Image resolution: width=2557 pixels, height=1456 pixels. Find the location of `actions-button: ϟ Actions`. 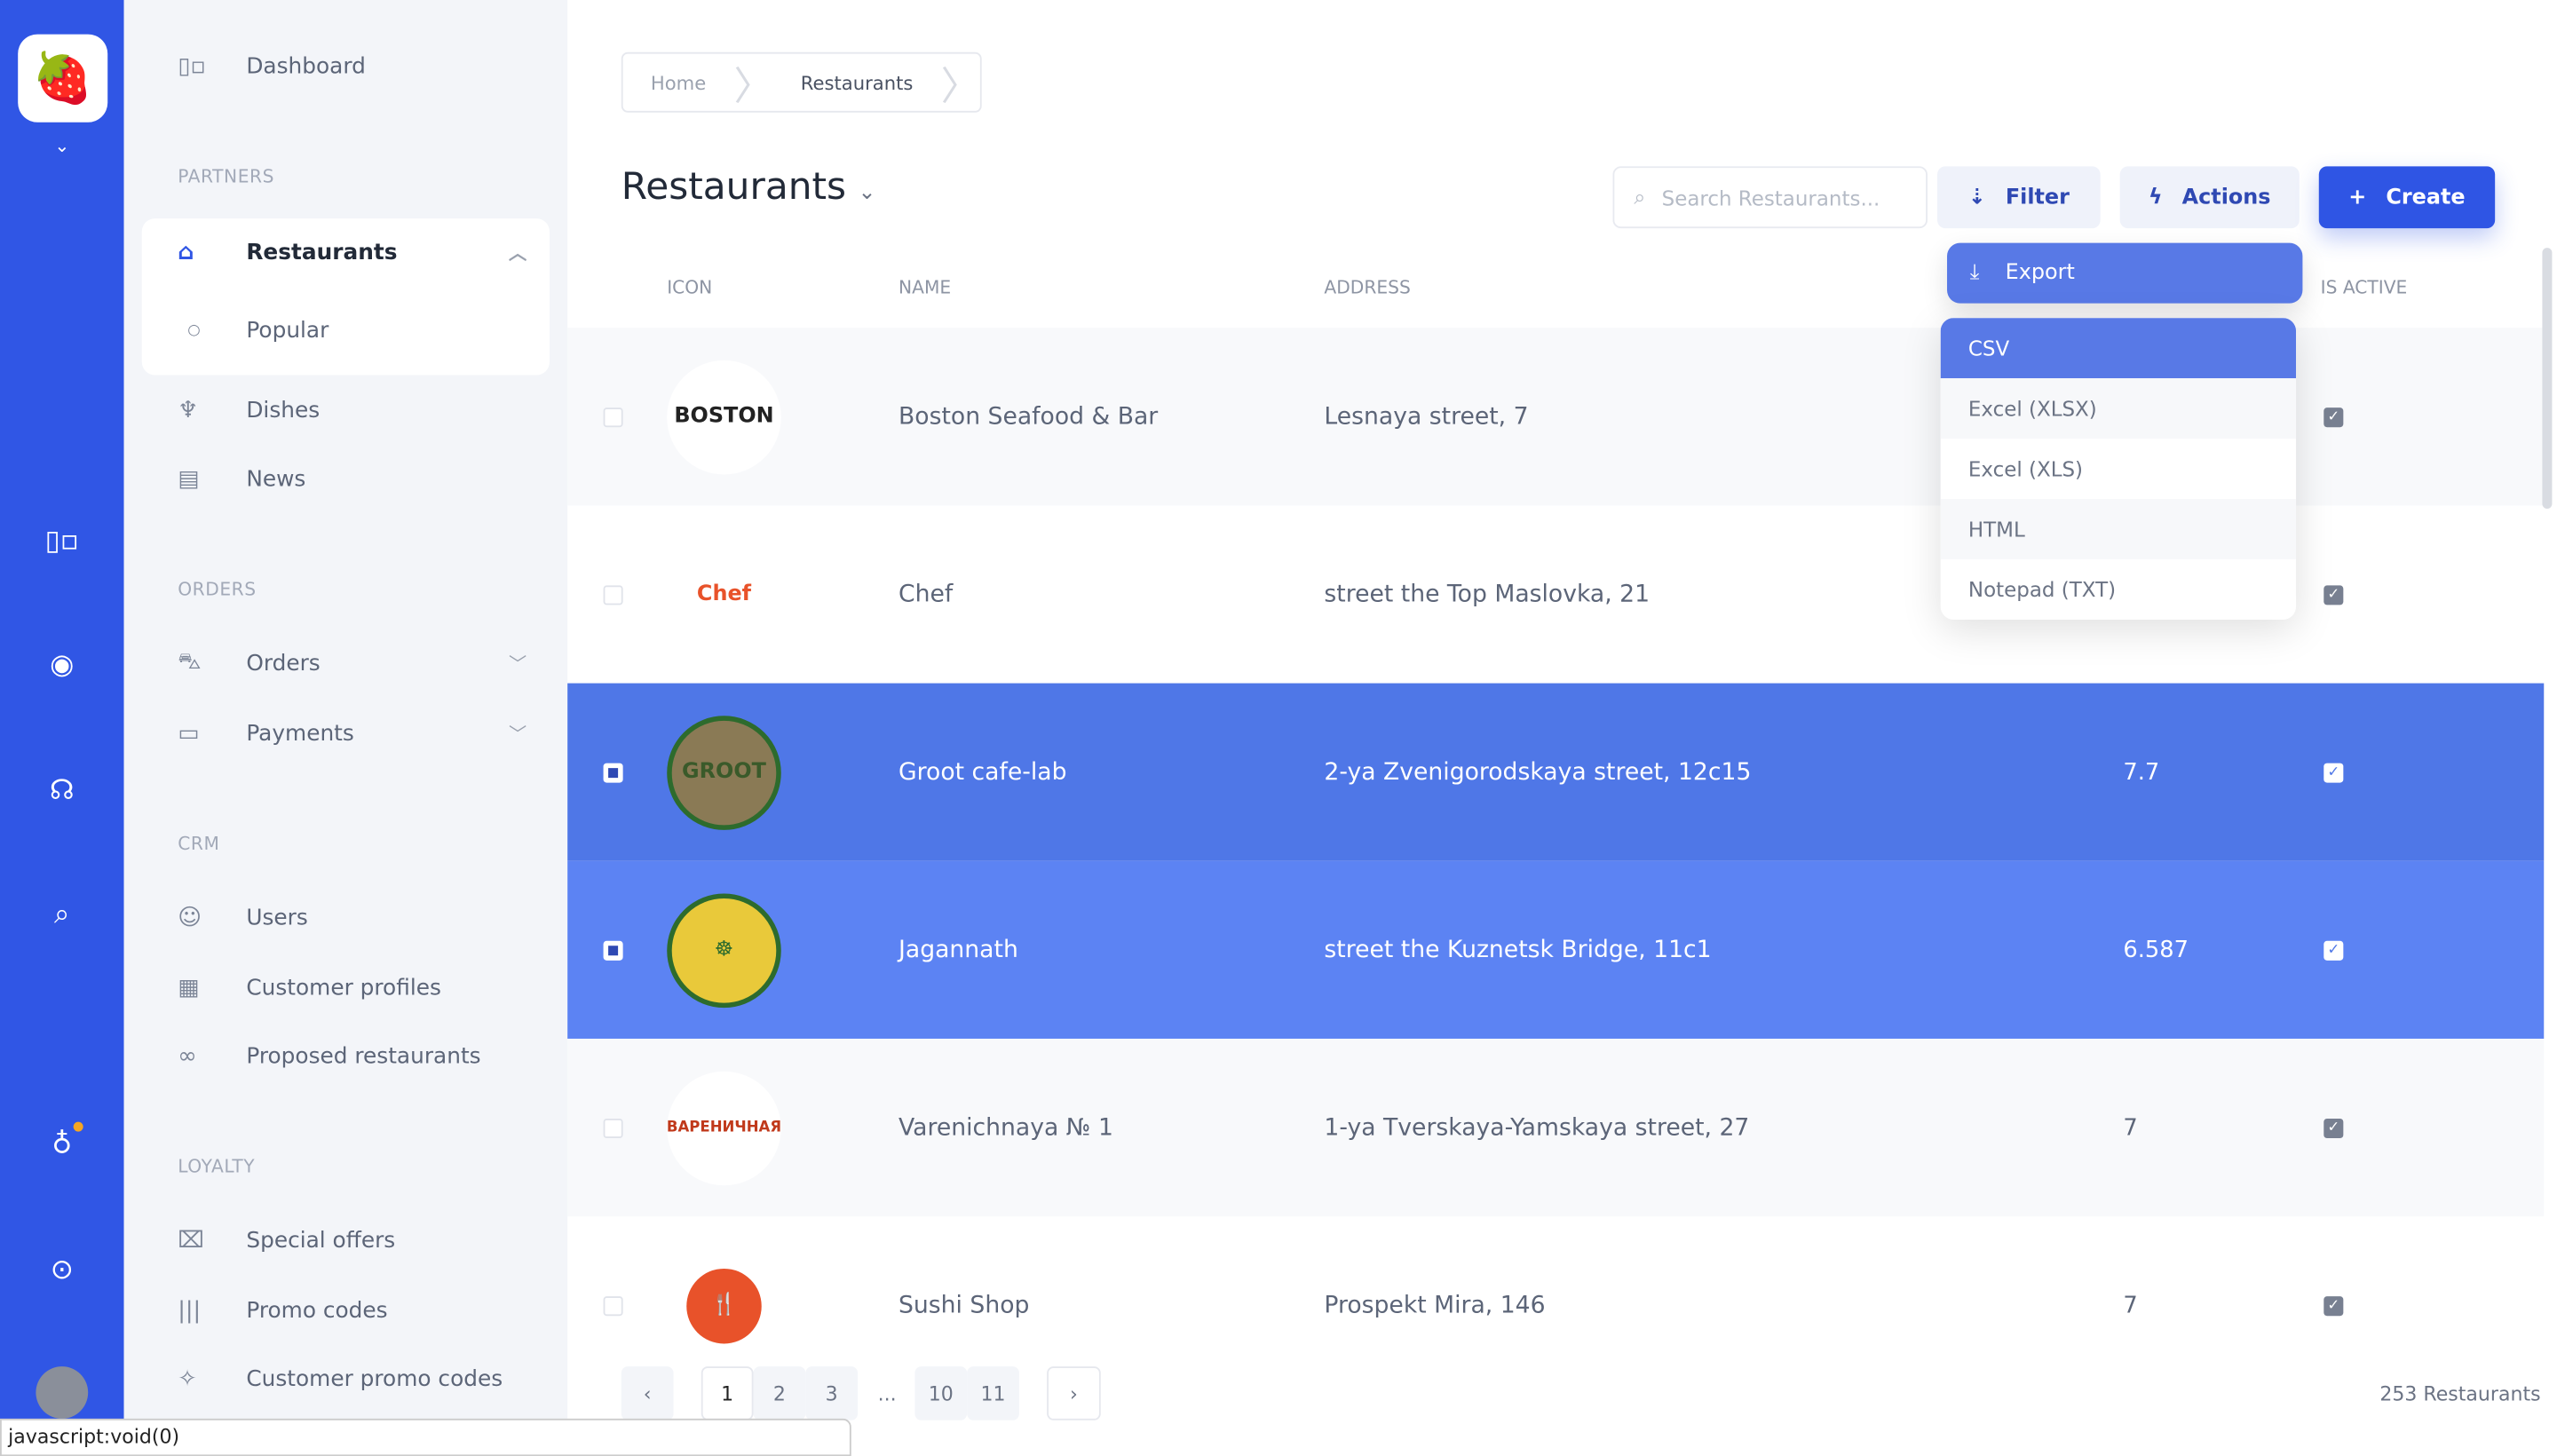

actions-button: ϟ Actions is located at coordinates (2209, 197).